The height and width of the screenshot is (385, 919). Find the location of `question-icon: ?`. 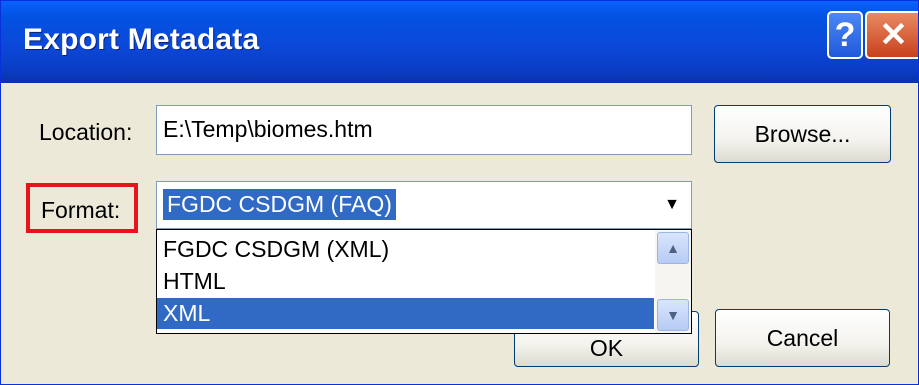

question-icon: ? is located at coordinates (845, 34).